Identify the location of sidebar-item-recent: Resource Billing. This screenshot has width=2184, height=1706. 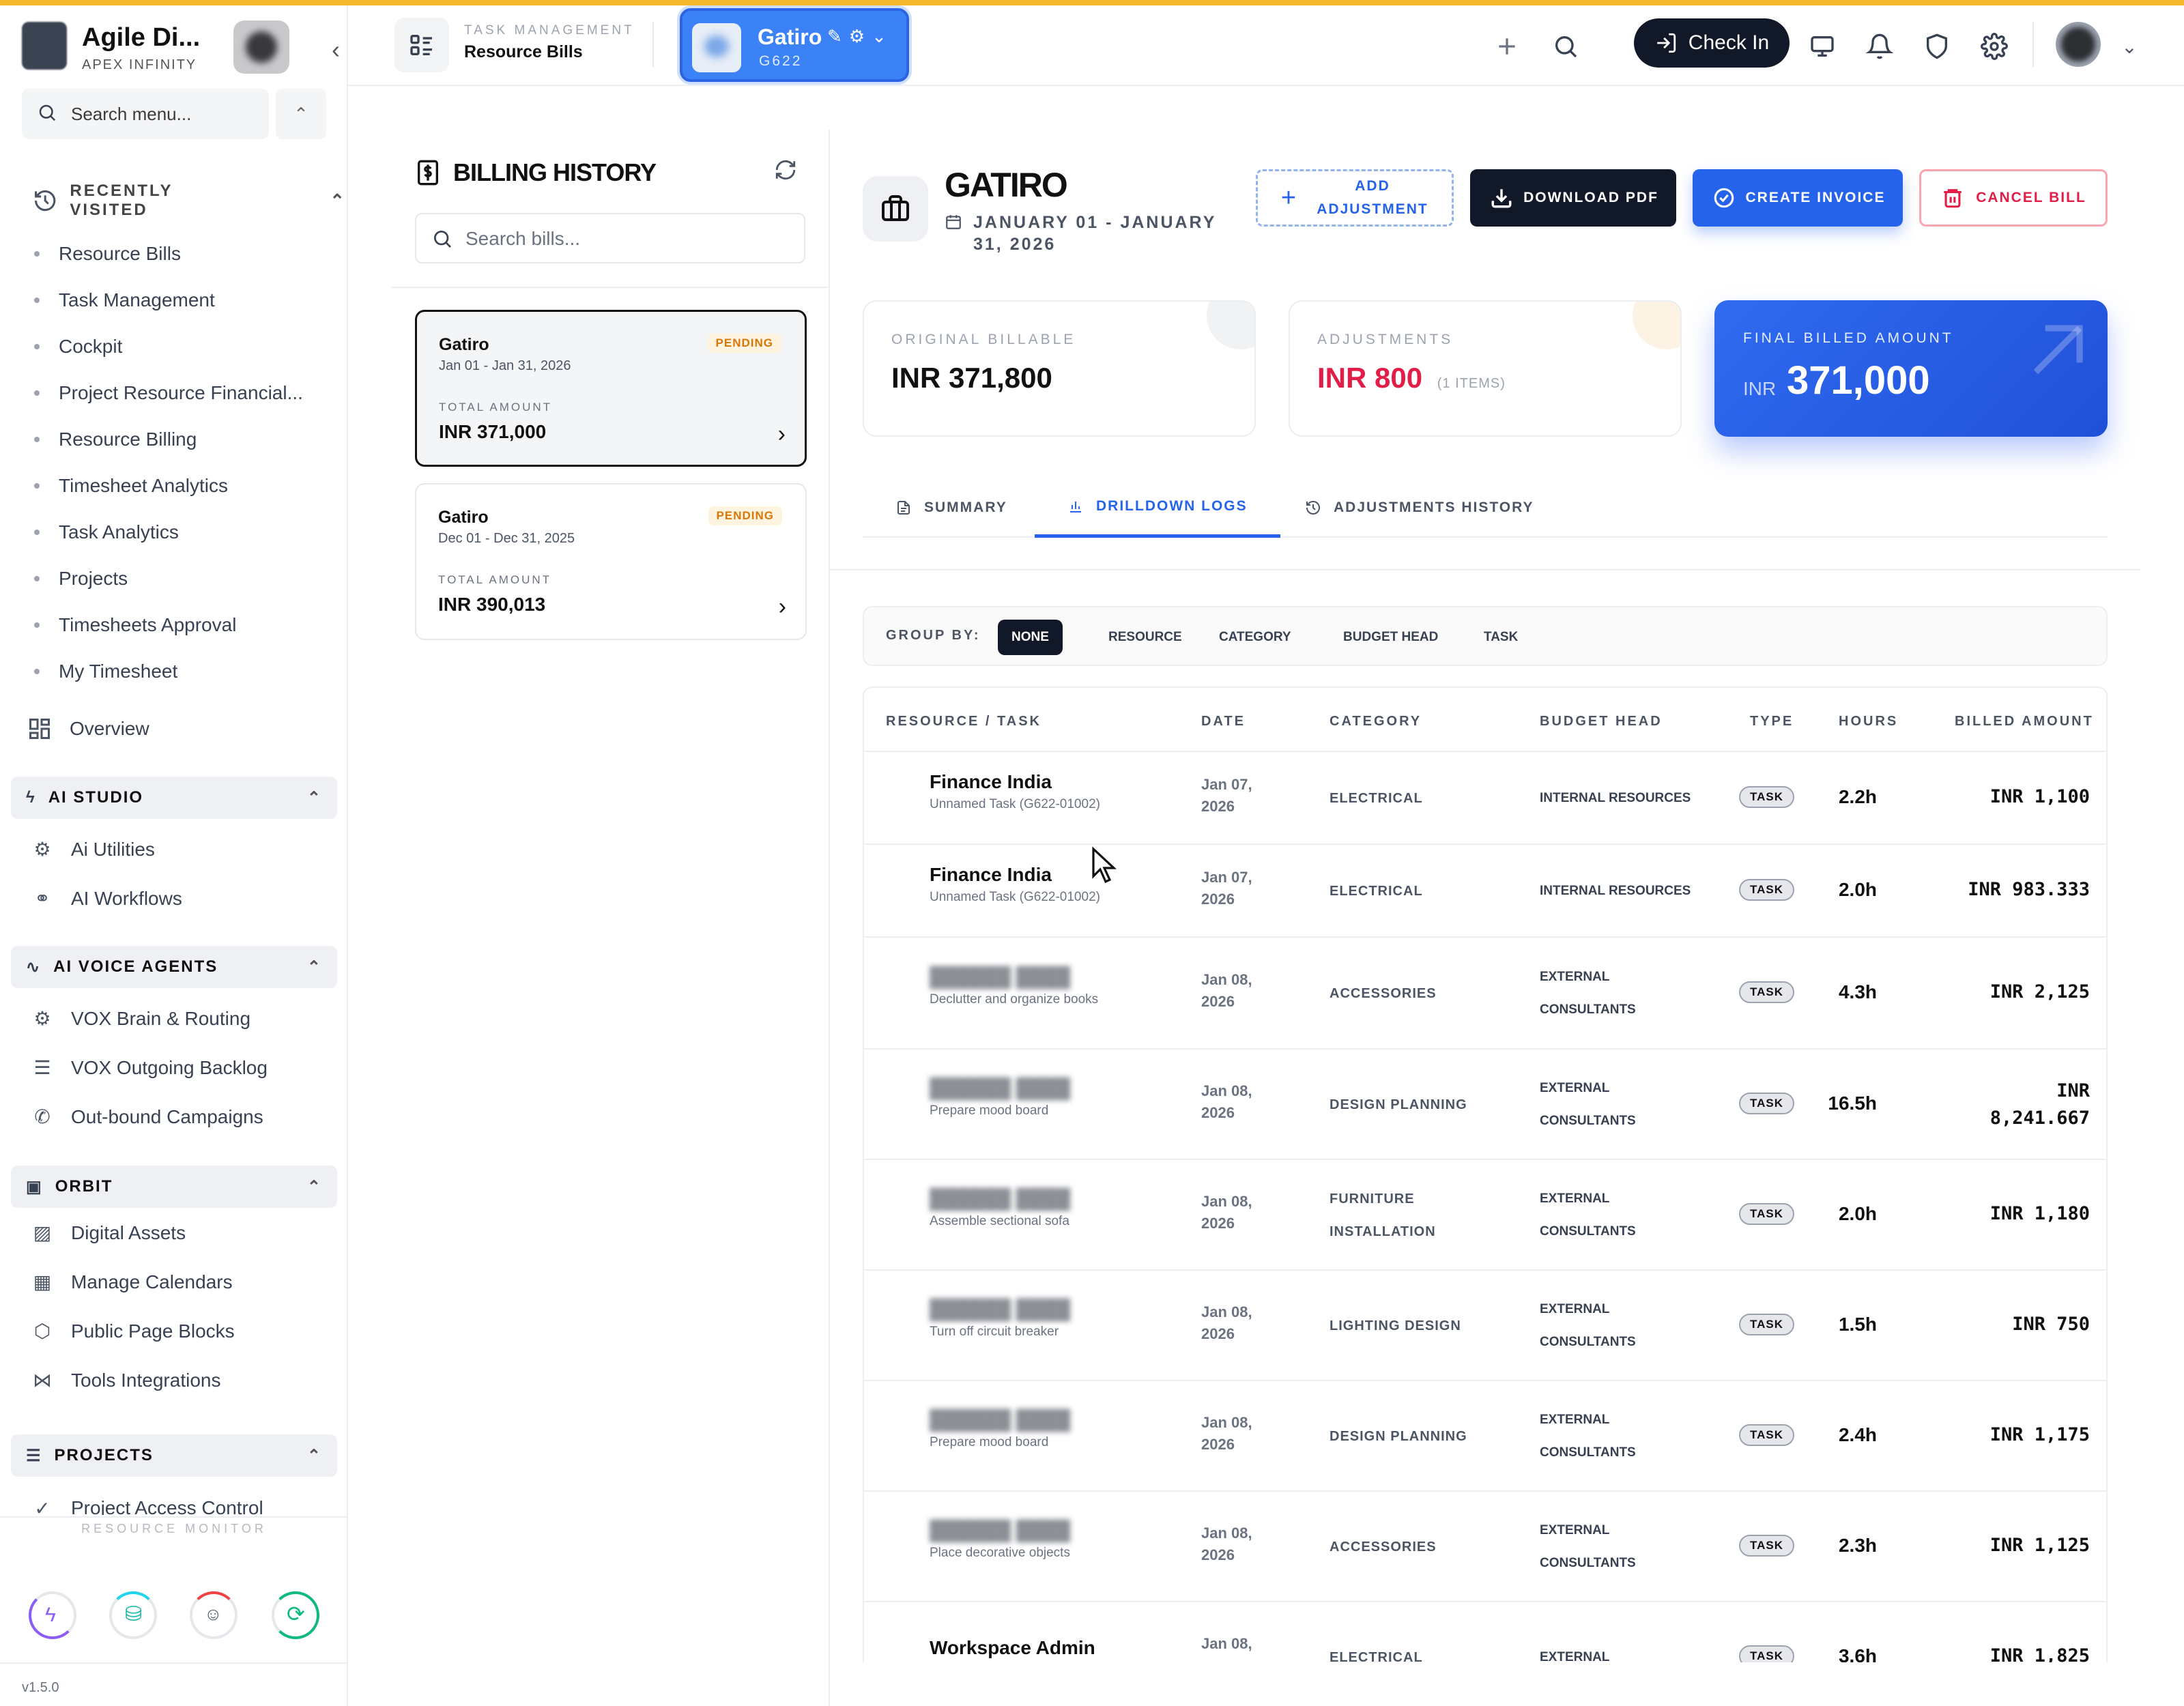
(177, 439).